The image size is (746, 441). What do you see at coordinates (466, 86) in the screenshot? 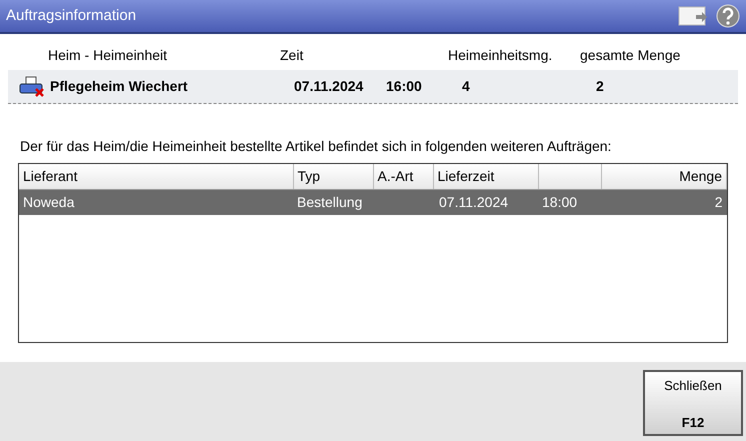
I see `unit-quantity: 4` at bounding box center [466, 86].